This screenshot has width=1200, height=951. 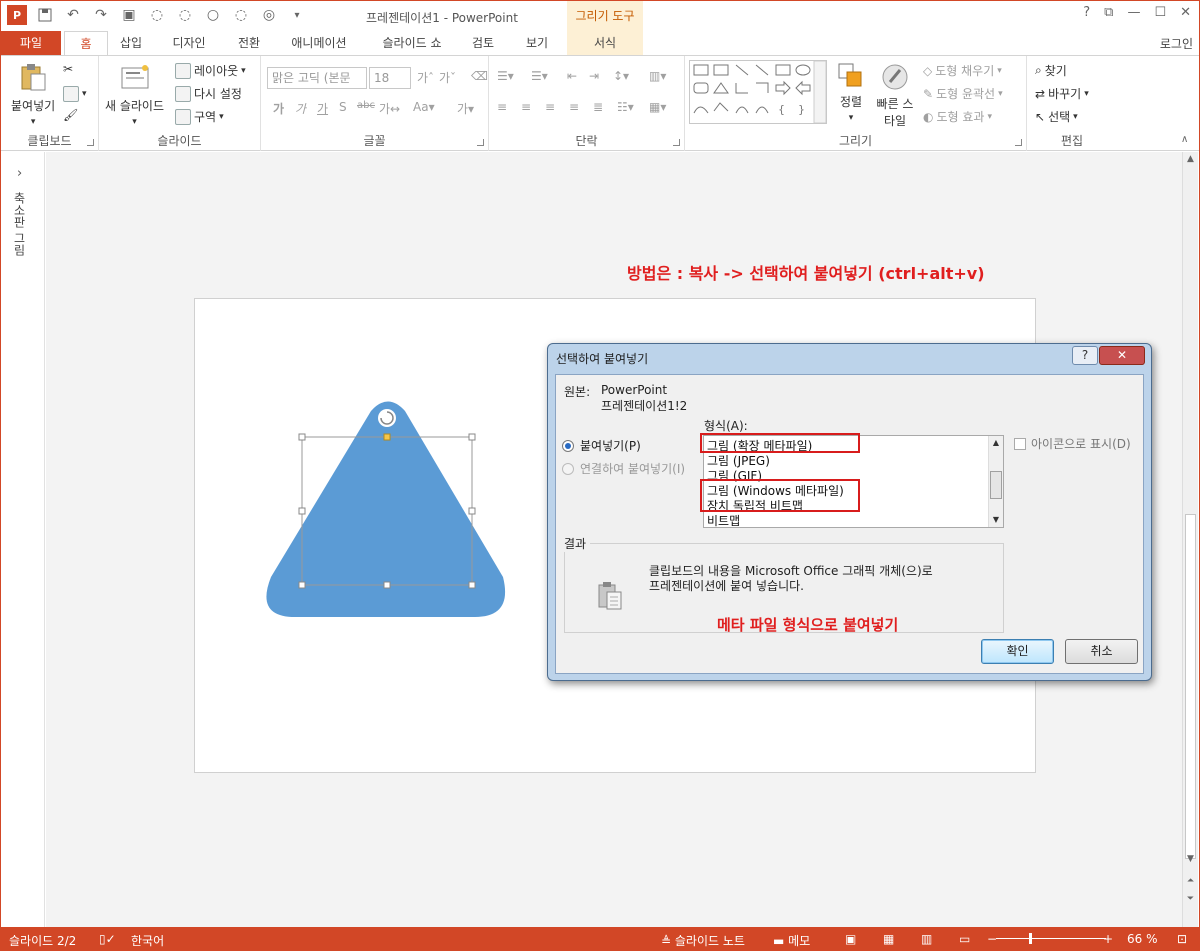 I want to click on vertical-scrollbar: ▲ ▼ ⏶ ⏷, so click(x=1190, y=539).